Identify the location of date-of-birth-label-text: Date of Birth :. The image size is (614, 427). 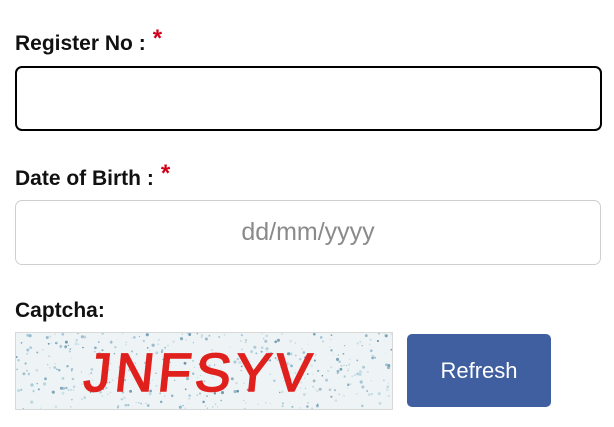
(84, 178).